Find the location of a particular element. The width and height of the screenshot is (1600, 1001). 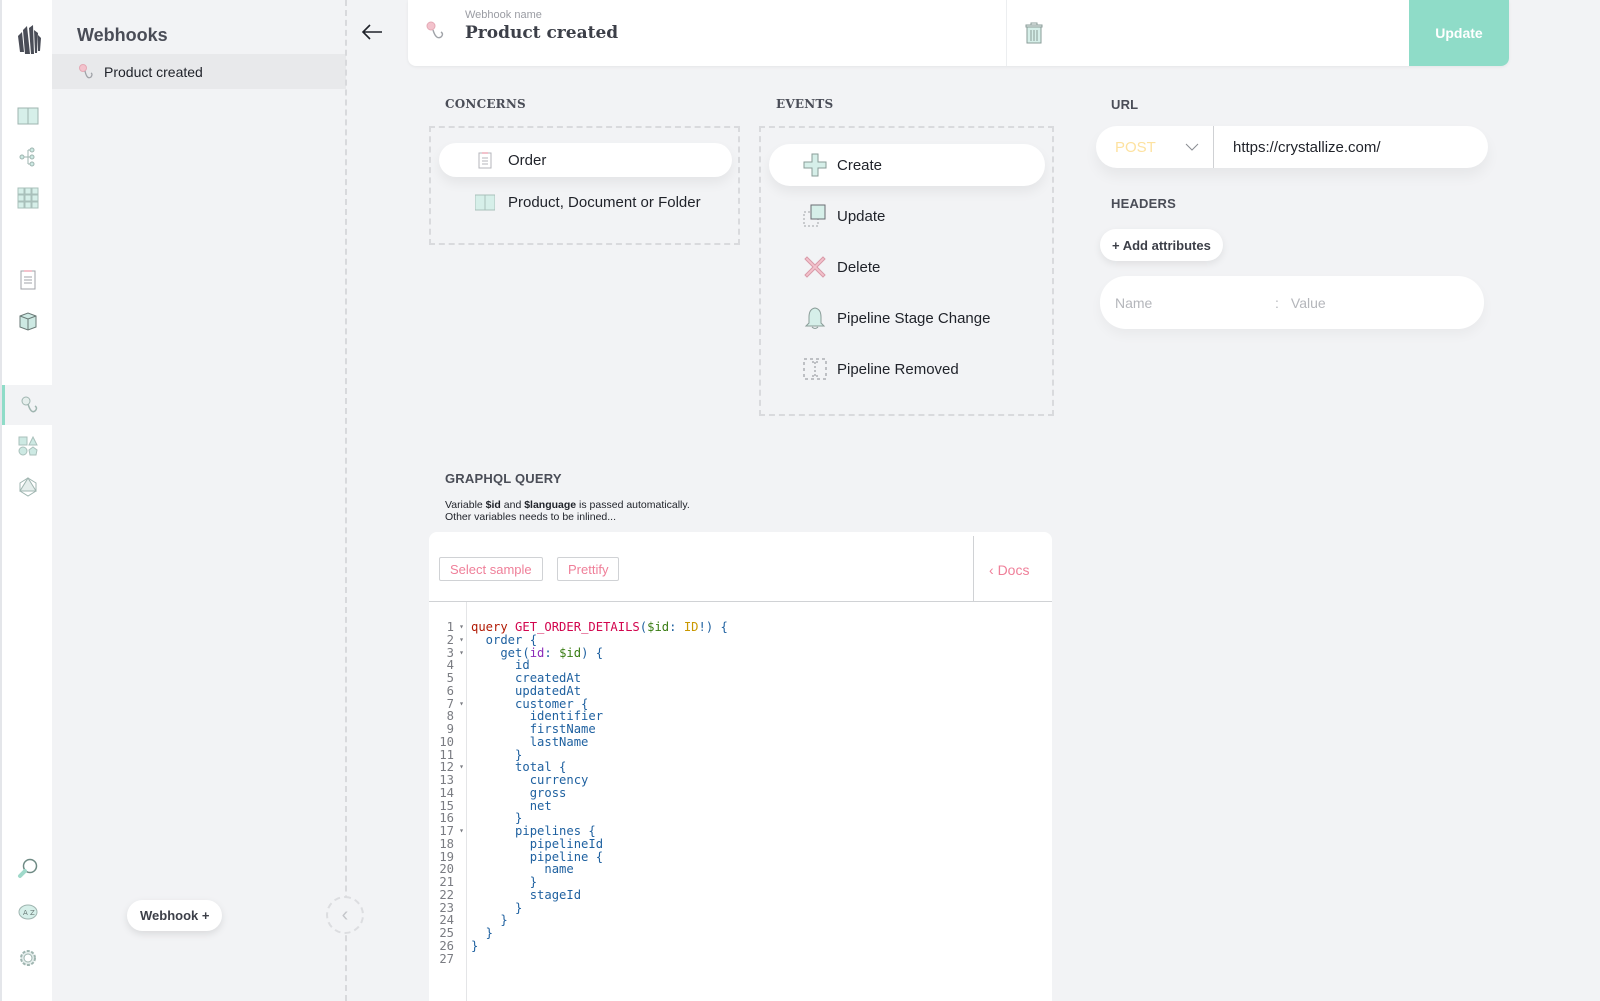

rail-shapes is located at coordinates (28, 446).